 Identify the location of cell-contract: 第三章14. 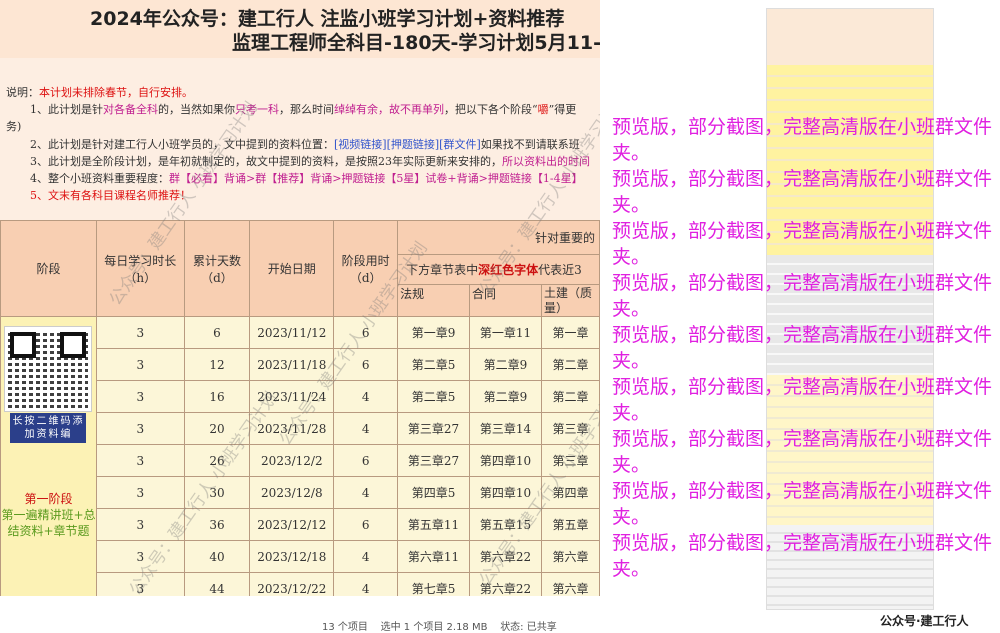
(505, 428).